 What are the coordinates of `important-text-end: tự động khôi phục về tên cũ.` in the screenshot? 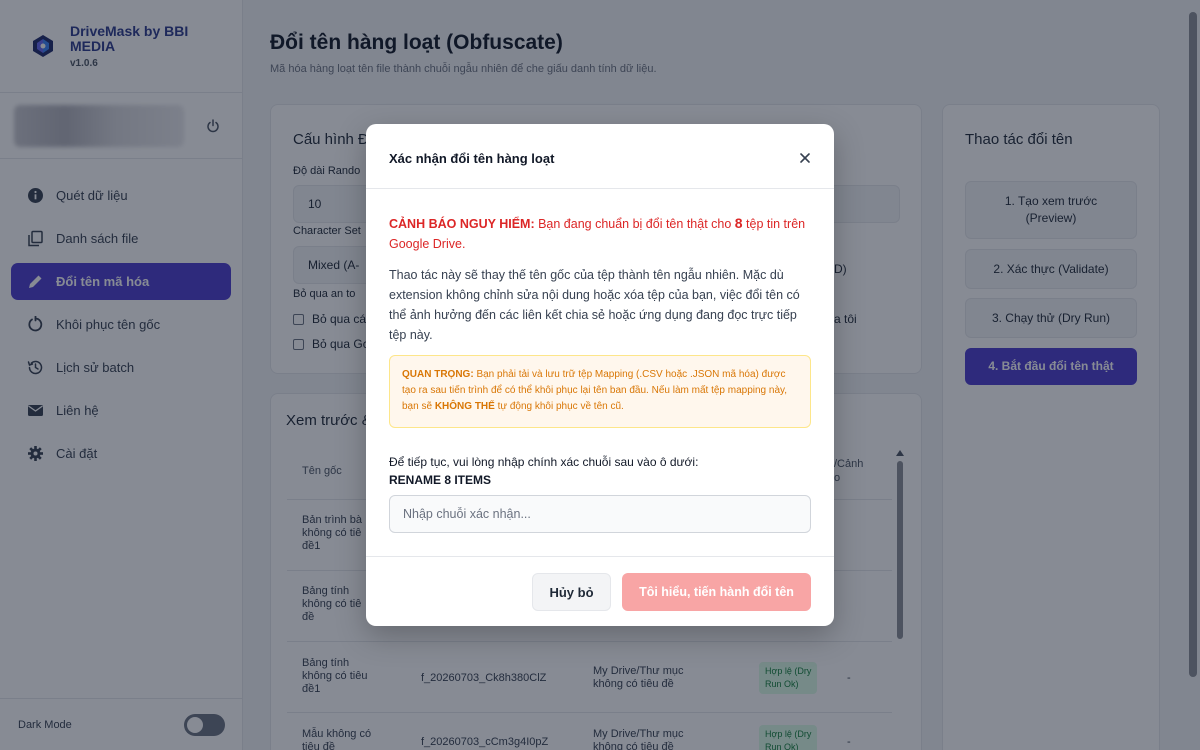 It's located at (559, 406).